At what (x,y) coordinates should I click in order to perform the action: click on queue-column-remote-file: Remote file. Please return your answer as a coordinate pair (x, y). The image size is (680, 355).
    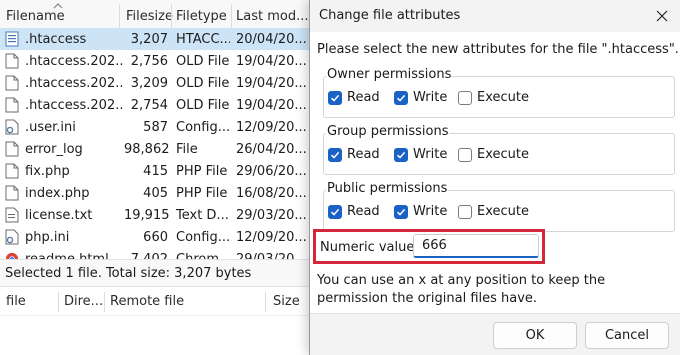
    Looking at the image, I should click on (147, 301).